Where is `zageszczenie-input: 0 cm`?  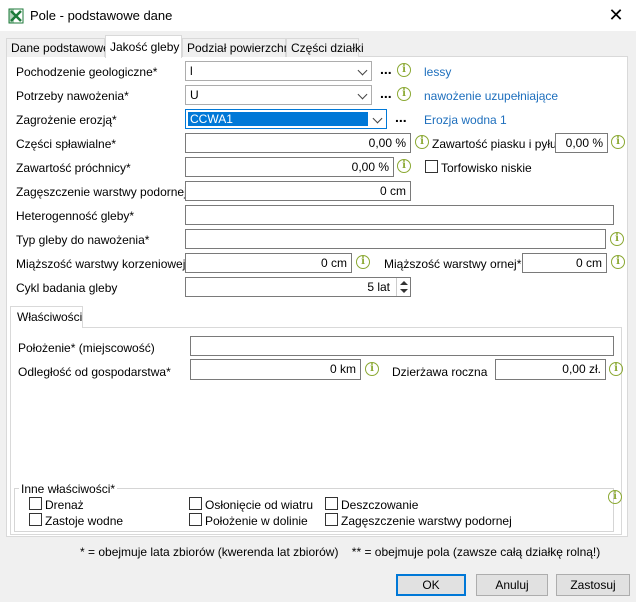
zageszczenie-input: 0 cm is located at coordinates (298, 191).